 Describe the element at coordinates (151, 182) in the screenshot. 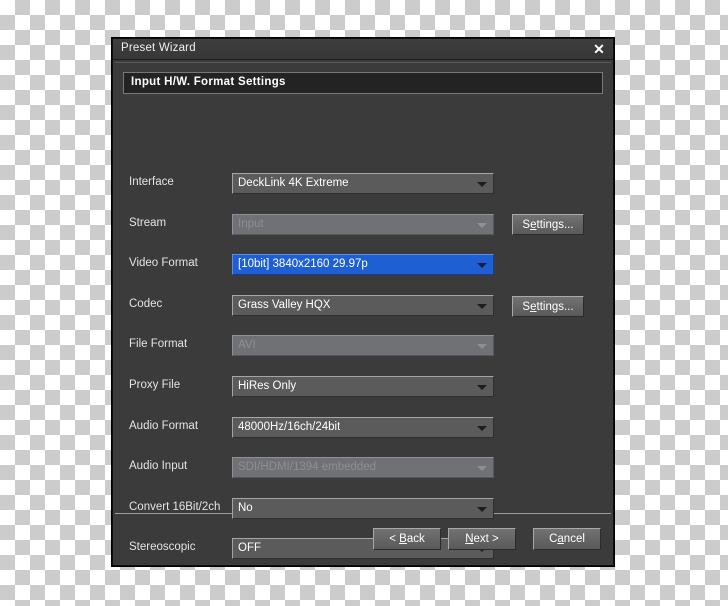

I see `row-label: Interface` at that location.